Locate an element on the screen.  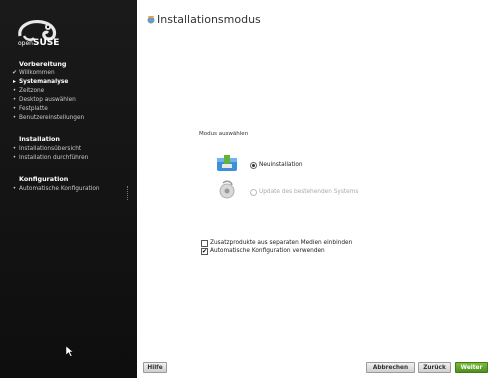
step-auto-config: • Automatische Konfiguration is located at coordinates (56, 189).